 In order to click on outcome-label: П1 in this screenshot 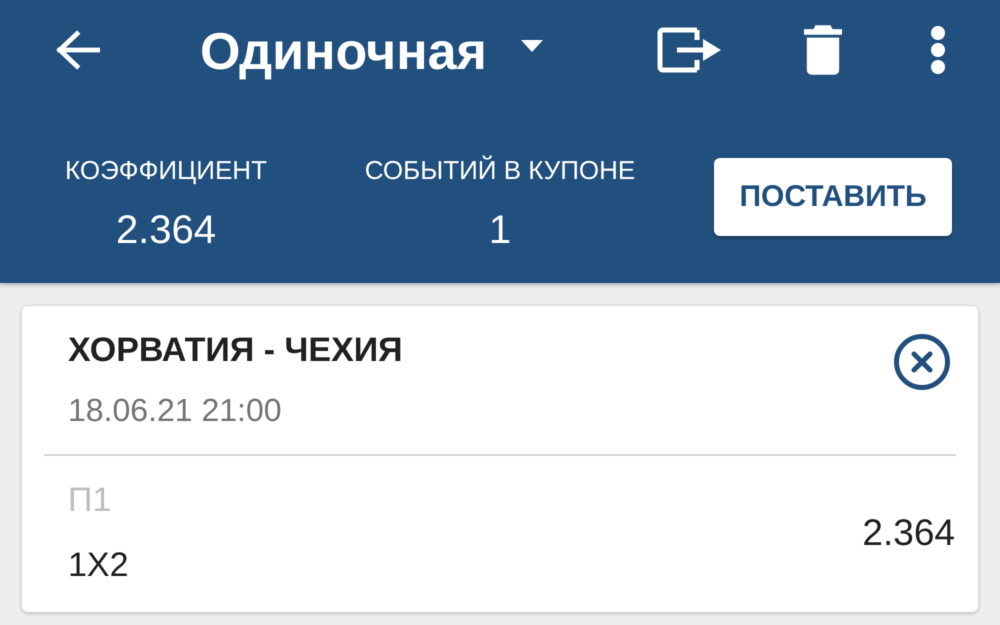, I will do `click(90, 500)`.